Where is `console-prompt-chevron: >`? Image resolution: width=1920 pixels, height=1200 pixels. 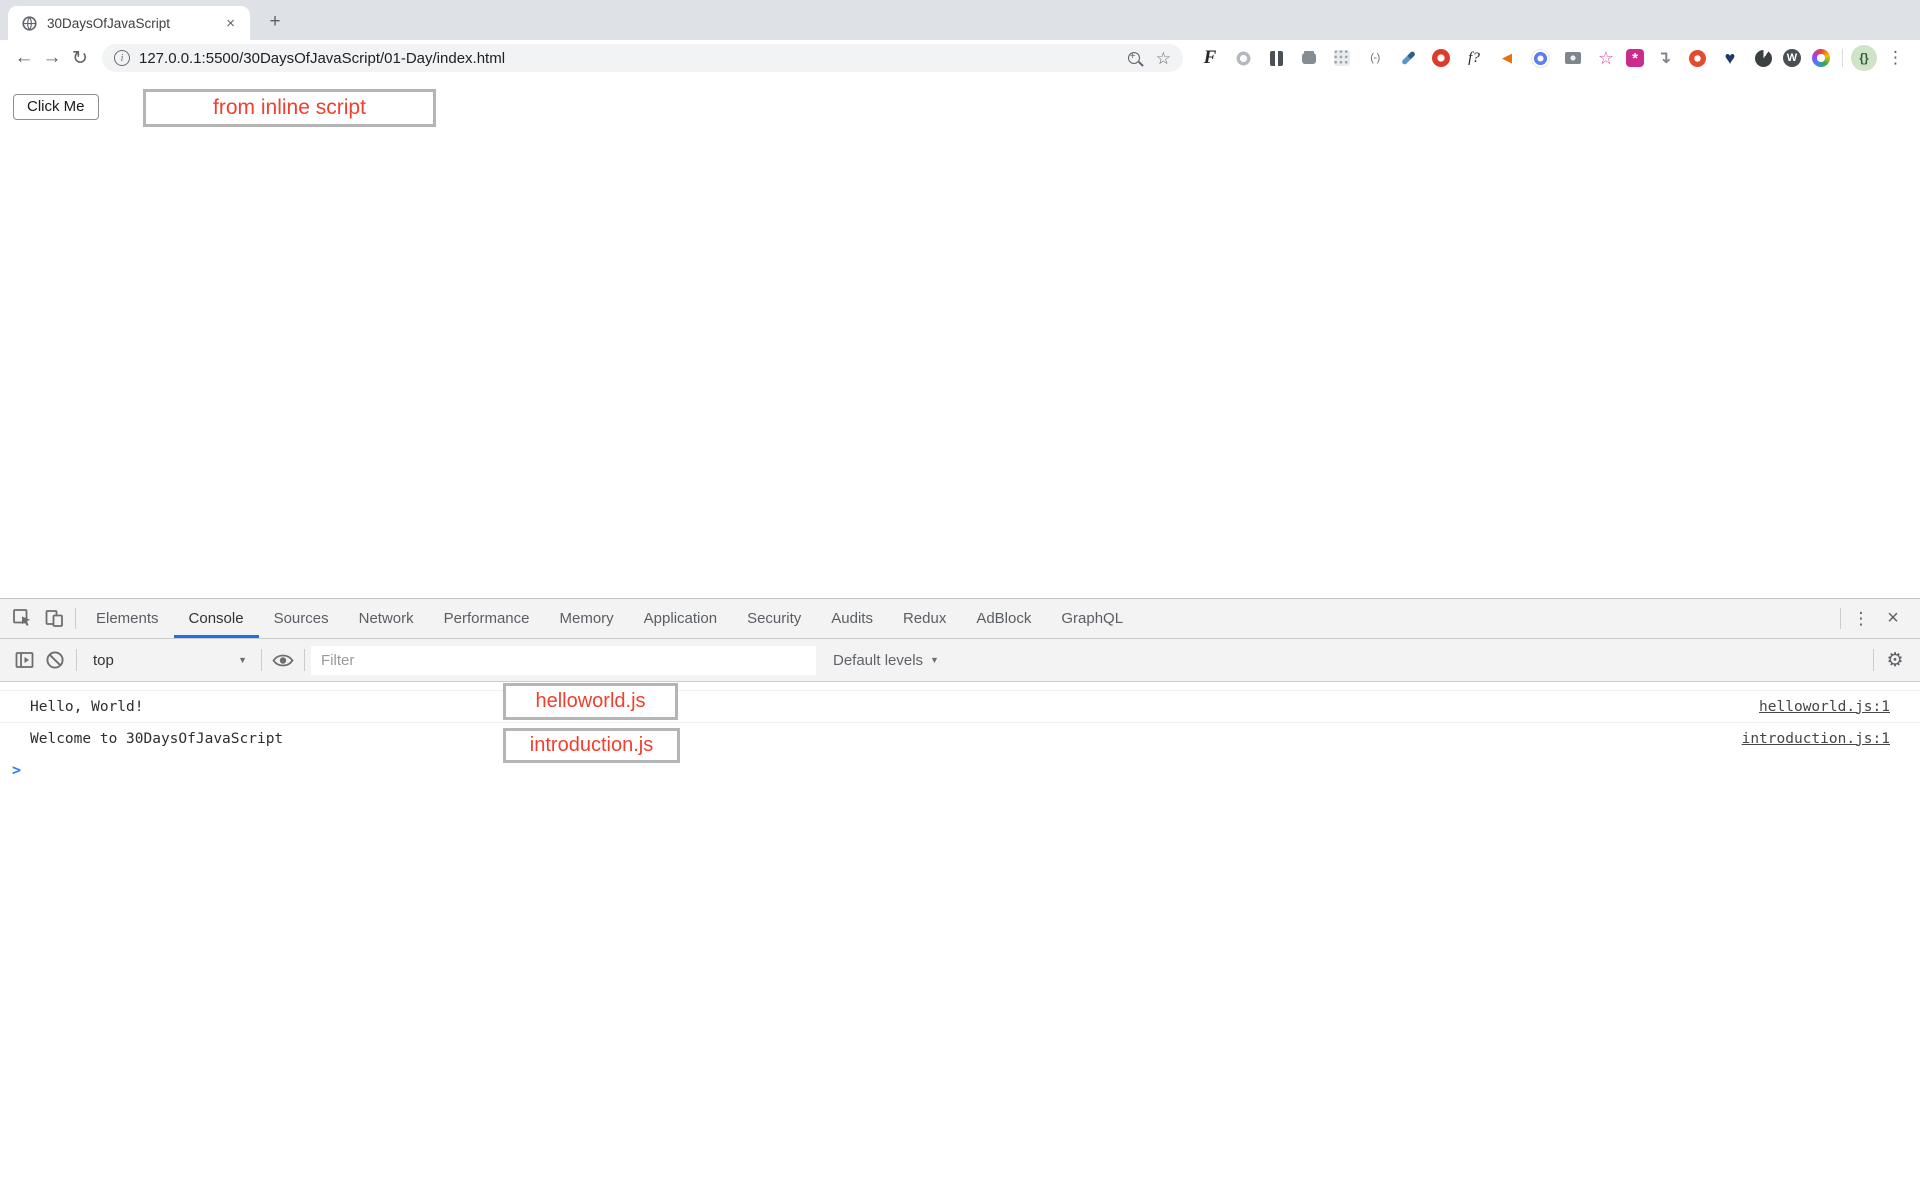 console-prompt-chevron: > is located at coordinates (960, 766).